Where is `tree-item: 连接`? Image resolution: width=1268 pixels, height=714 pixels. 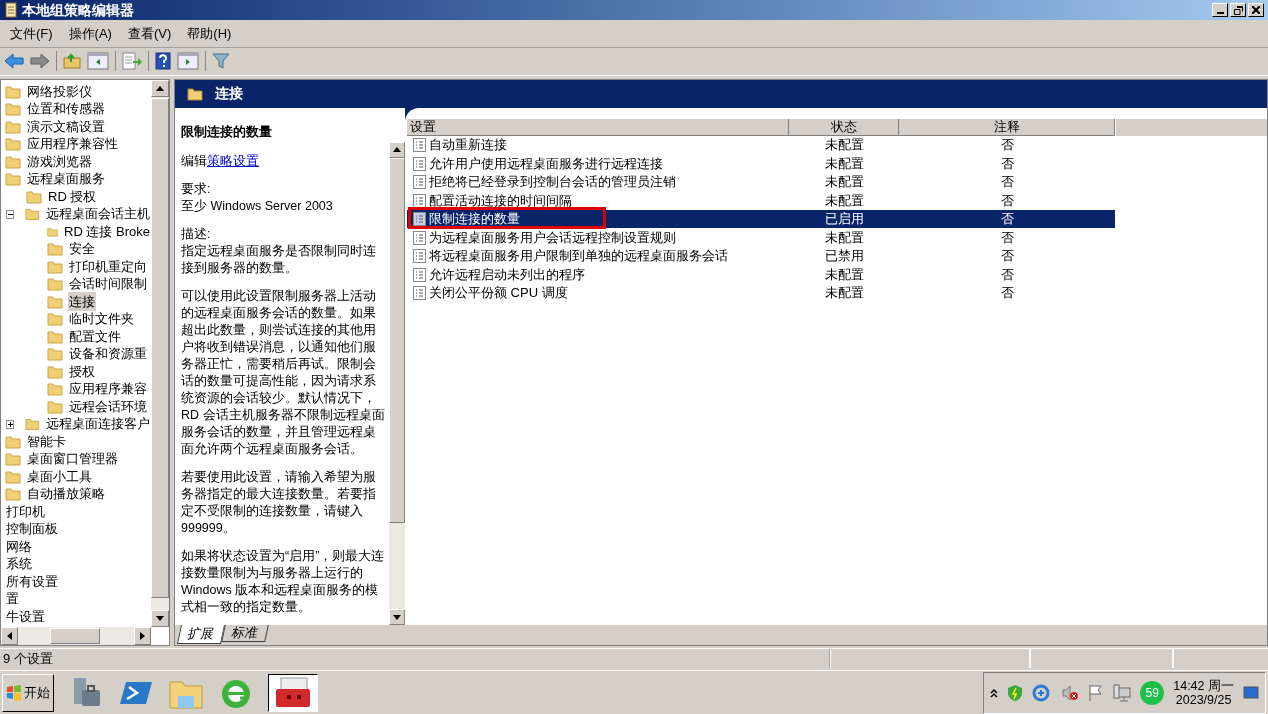 tree-item: 连接 is located at coordinates (82, 301).